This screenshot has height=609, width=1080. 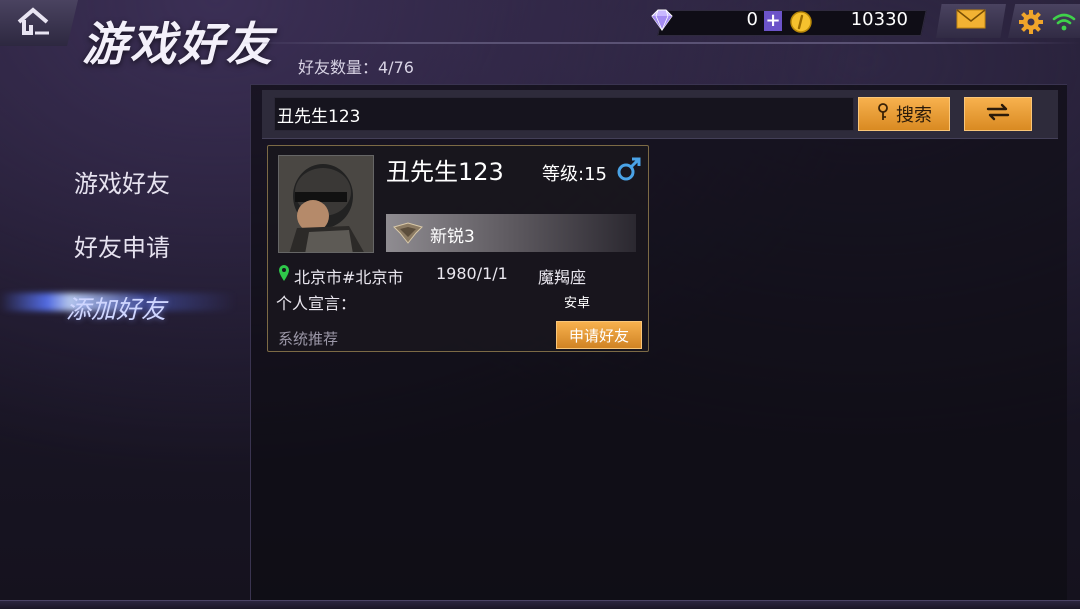 I want to click on gold-coin-icon, so click(x=801, y=24).